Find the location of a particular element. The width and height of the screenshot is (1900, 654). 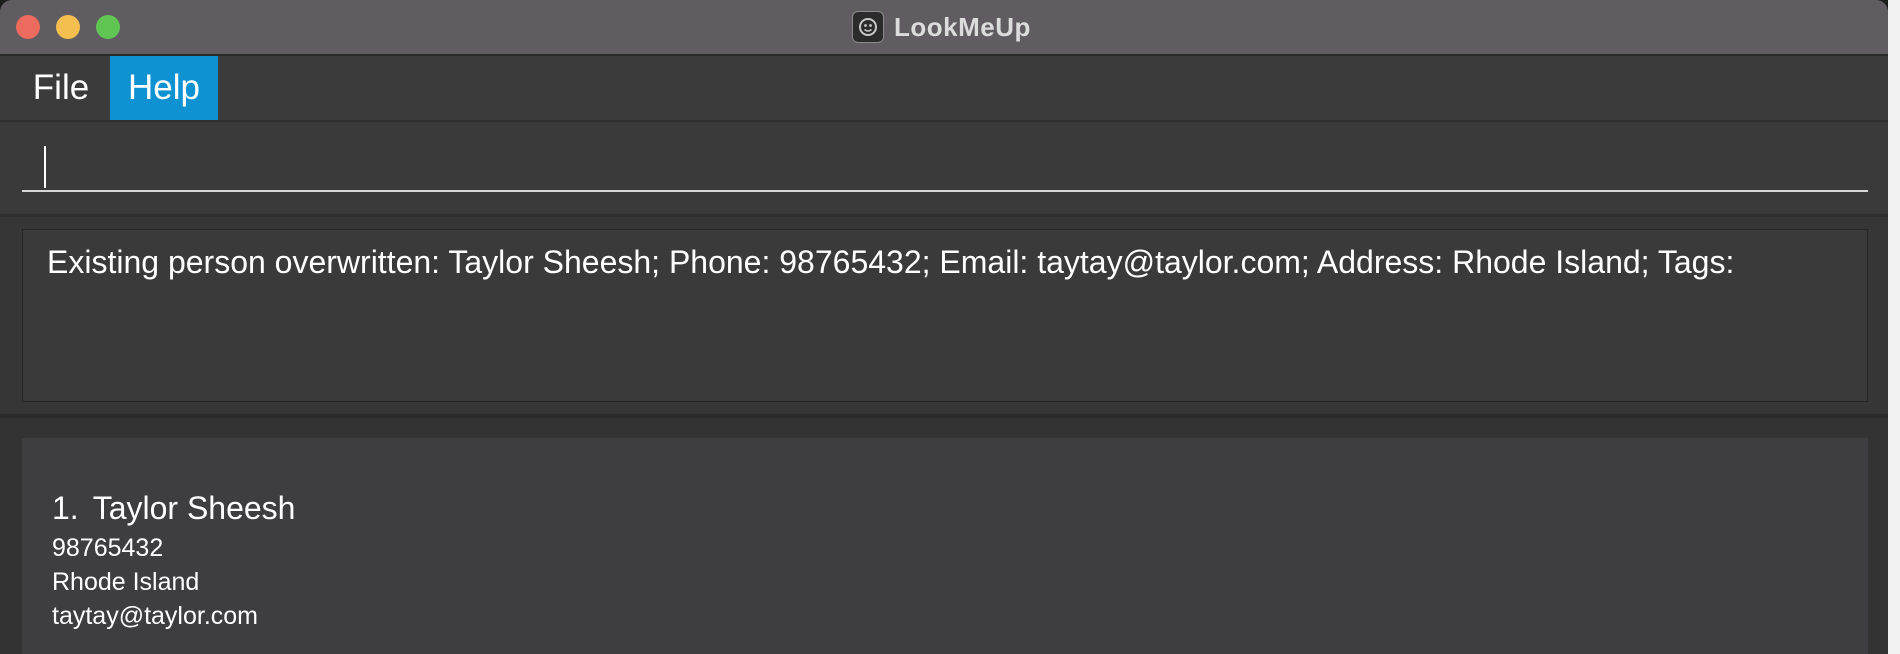

person-name: Taylor Sheesh is located at coordinates (194, 508).